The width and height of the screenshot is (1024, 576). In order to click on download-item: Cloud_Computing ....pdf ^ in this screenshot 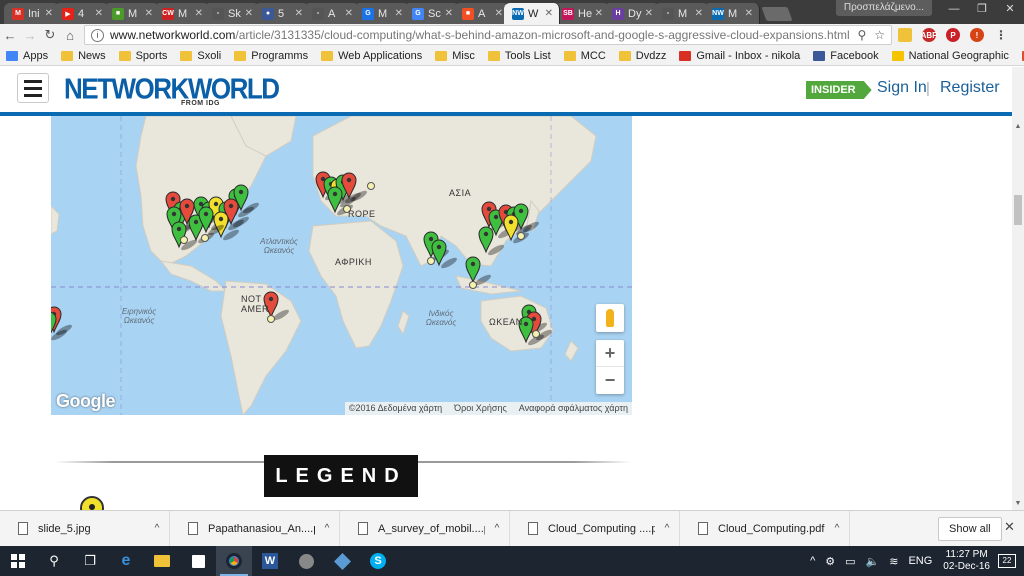, I will do `click(595, 528)`.